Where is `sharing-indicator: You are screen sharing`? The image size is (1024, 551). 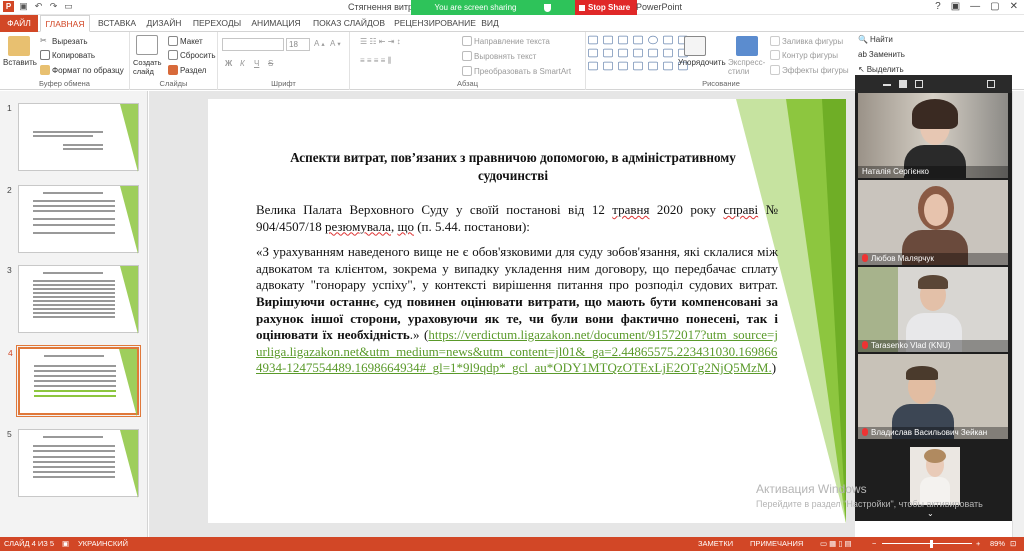
sharing-indicator: You are screen sharing is located at coordinates (493, 7).